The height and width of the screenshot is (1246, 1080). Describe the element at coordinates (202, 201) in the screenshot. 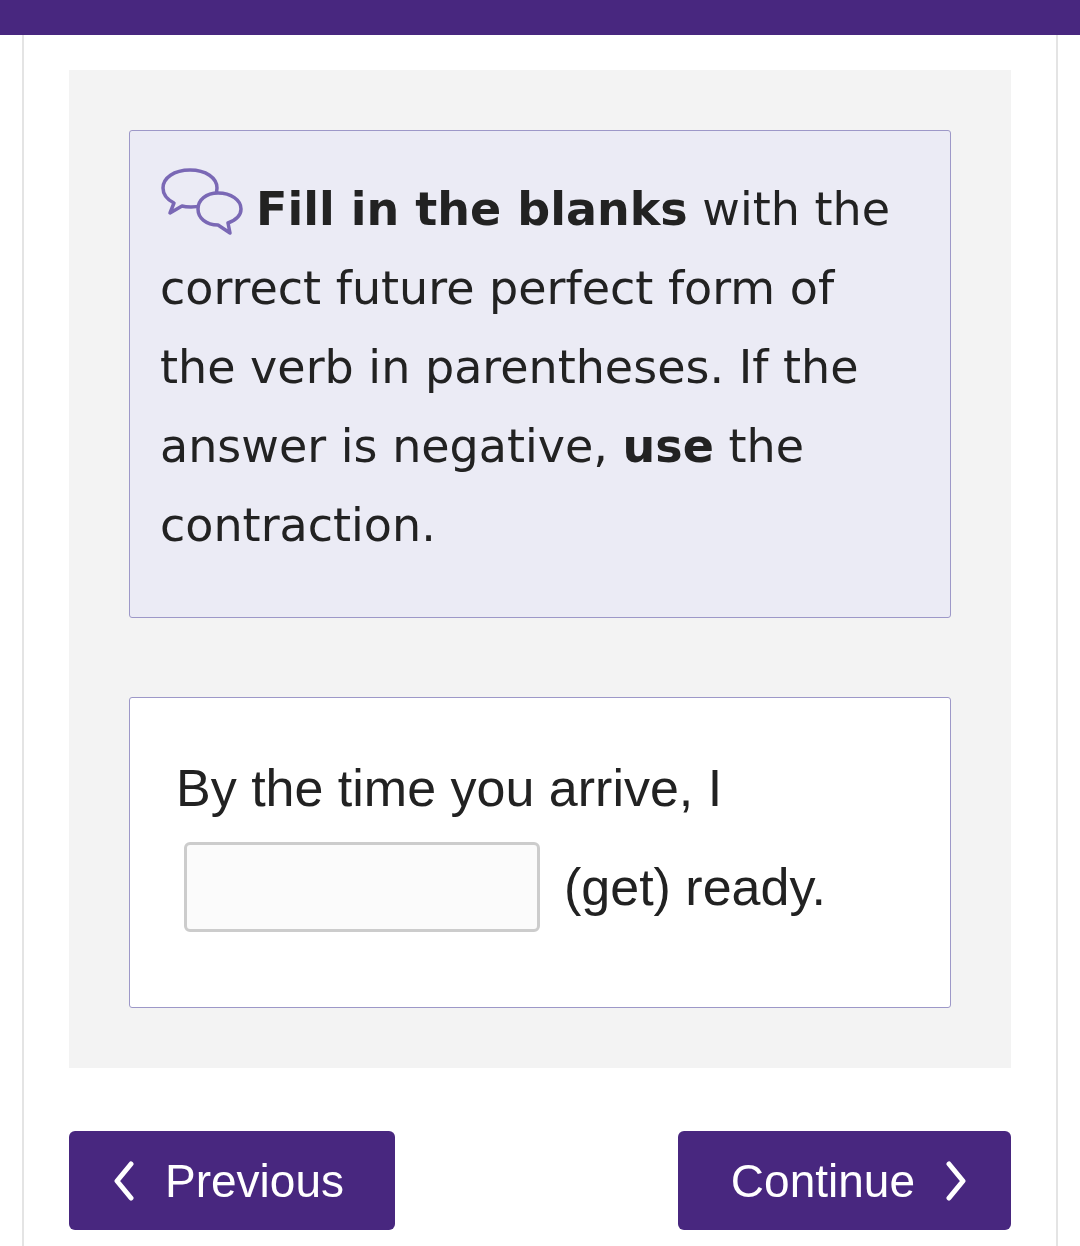

I see `speech-bubbles-icon` at that location.